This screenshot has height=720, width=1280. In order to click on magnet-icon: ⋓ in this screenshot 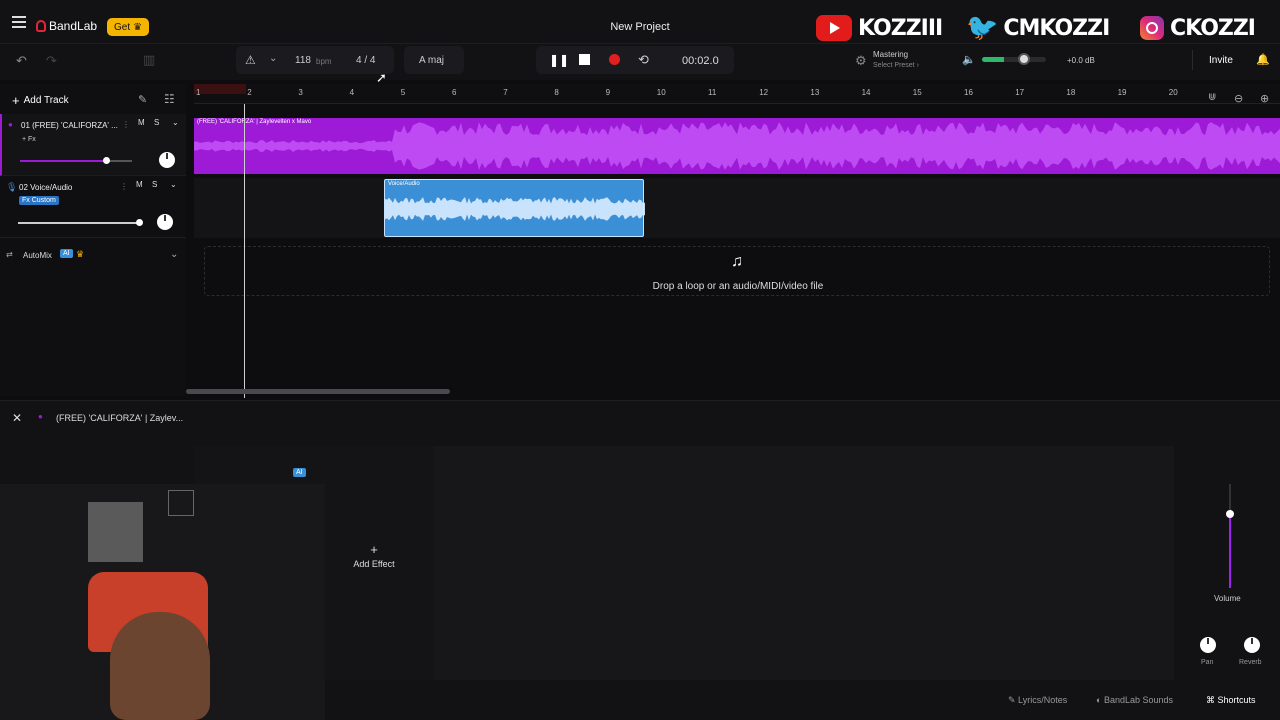, I will do `click(1212, 97)`.